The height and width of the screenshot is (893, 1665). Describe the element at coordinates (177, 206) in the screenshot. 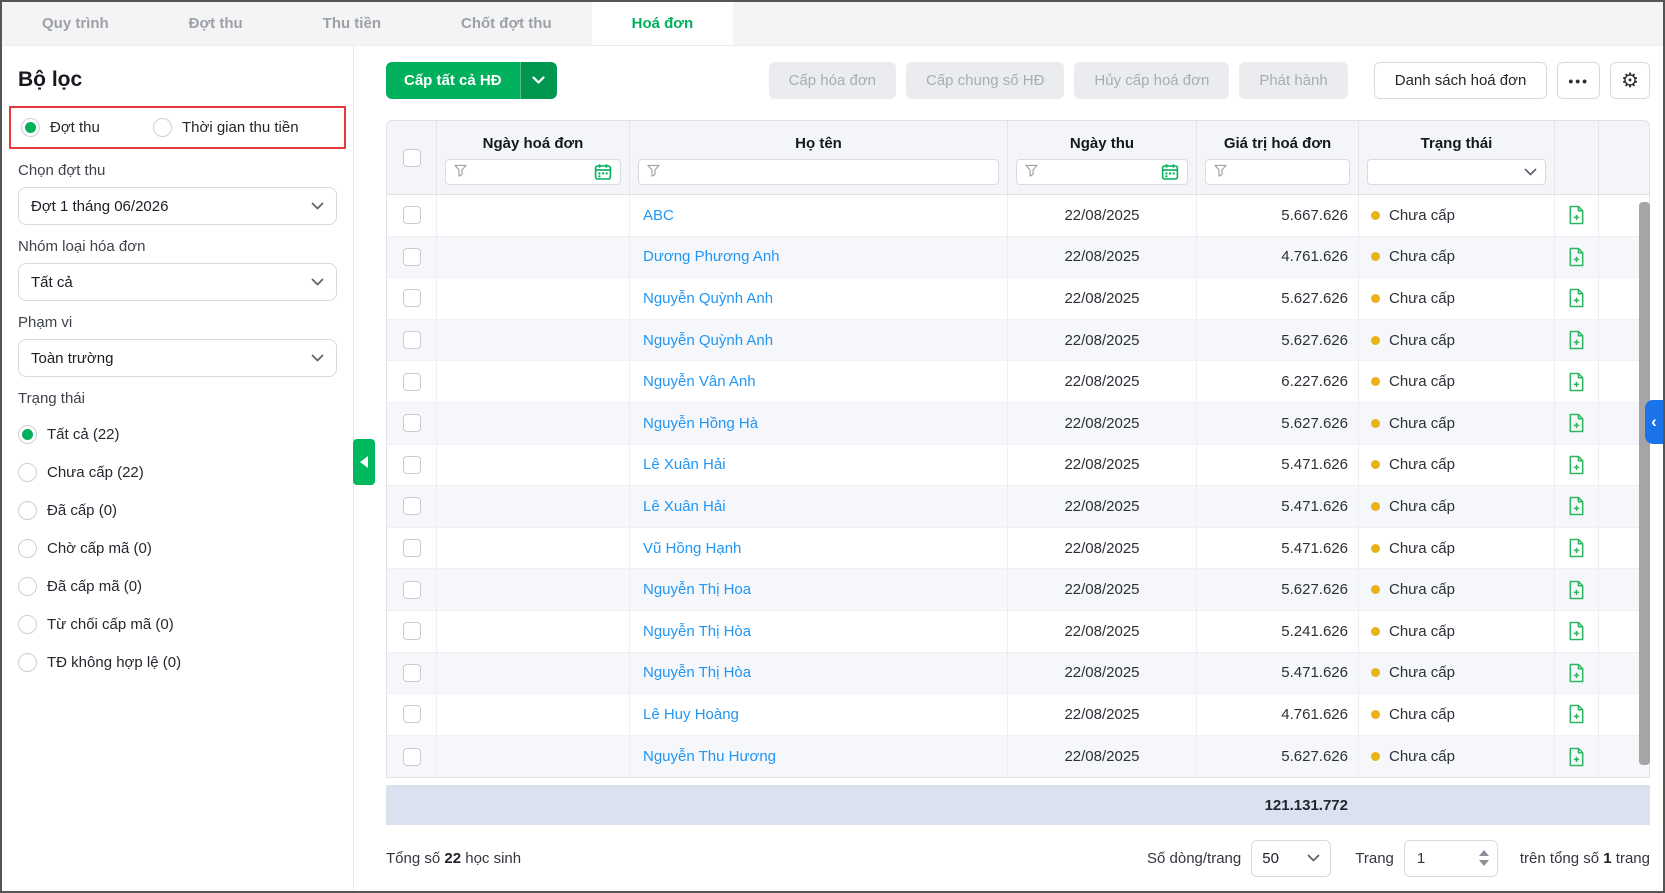

I see `select-chon-dot-thu: Đợt 1 tháng 06/2026` at that location.